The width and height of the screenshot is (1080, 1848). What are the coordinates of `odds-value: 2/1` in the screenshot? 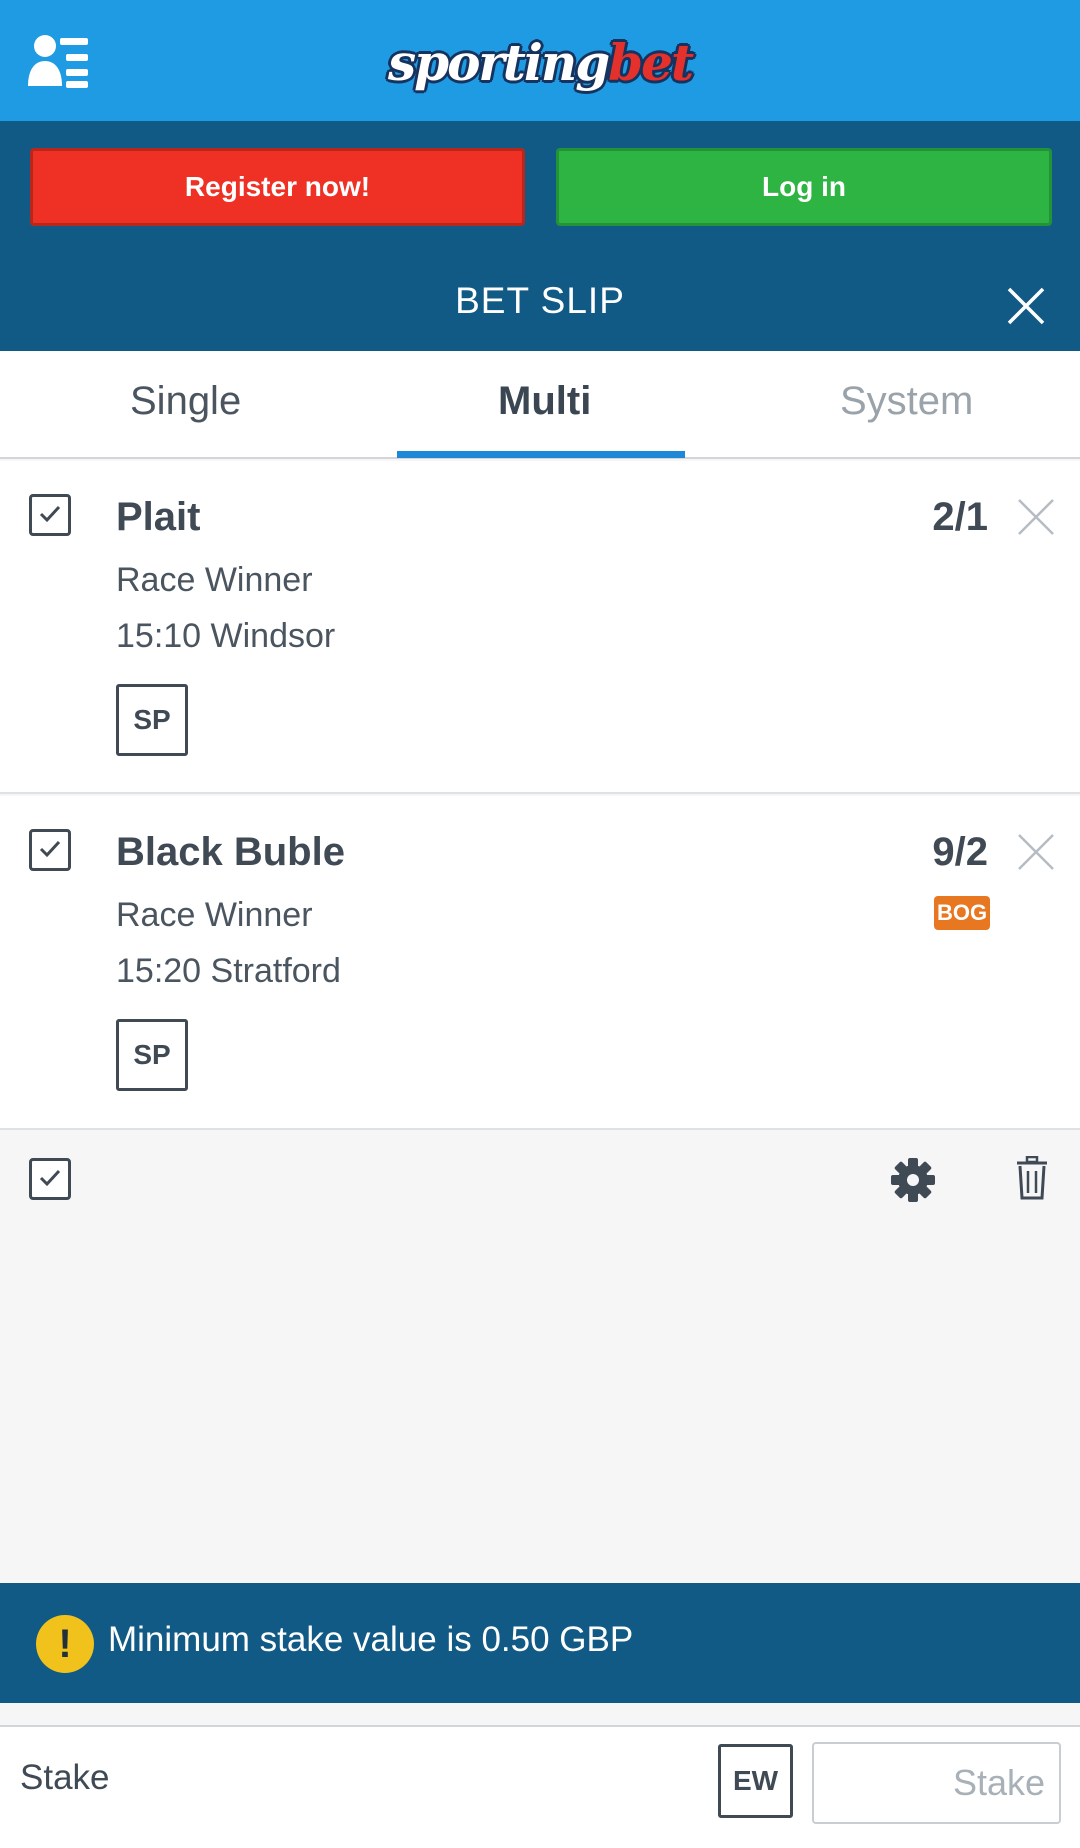 It's located at (960, 517).